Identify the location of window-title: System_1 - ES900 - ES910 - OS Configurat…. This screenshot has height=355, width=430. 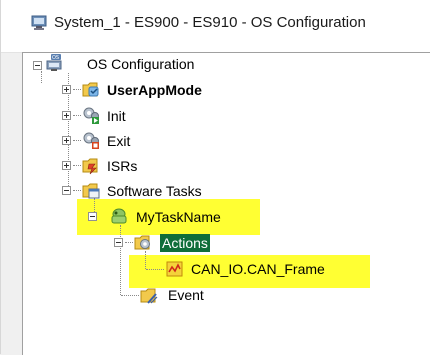
(210, 22).